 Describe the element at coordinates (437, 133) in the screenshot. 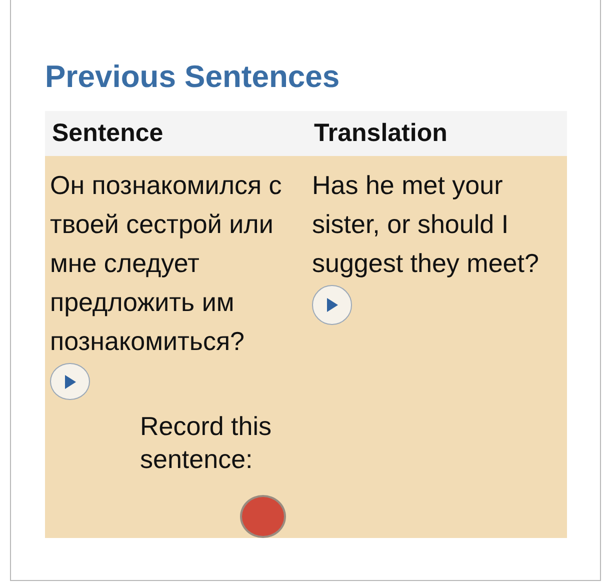

I see `column-header: Translation` at that location.